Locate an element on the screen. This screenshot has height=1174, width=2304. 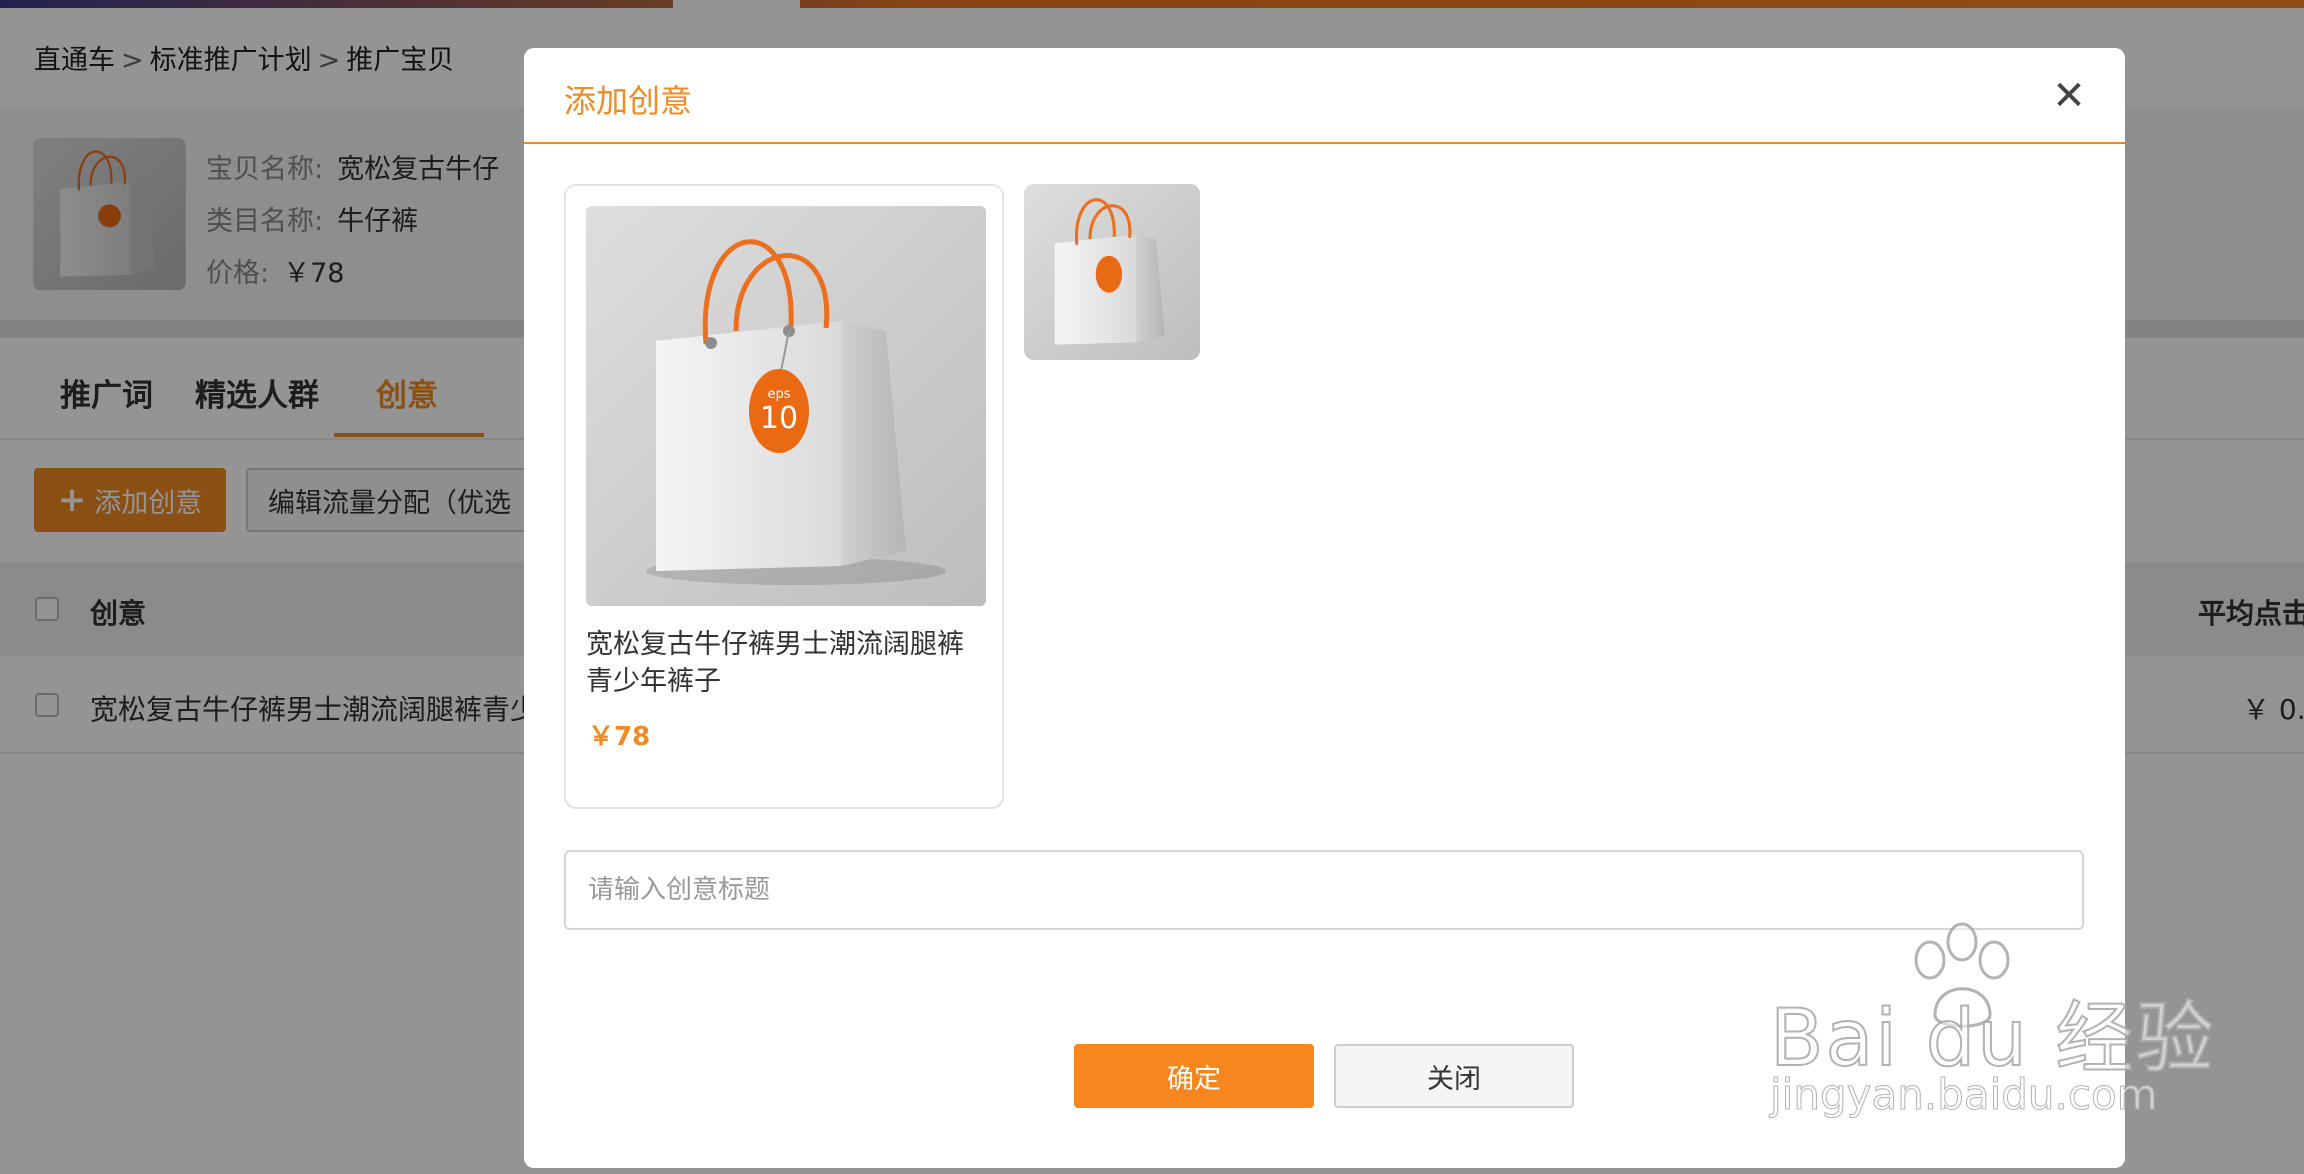
shopping-bag-image: eps 10 is located at coordinates (786, 406).